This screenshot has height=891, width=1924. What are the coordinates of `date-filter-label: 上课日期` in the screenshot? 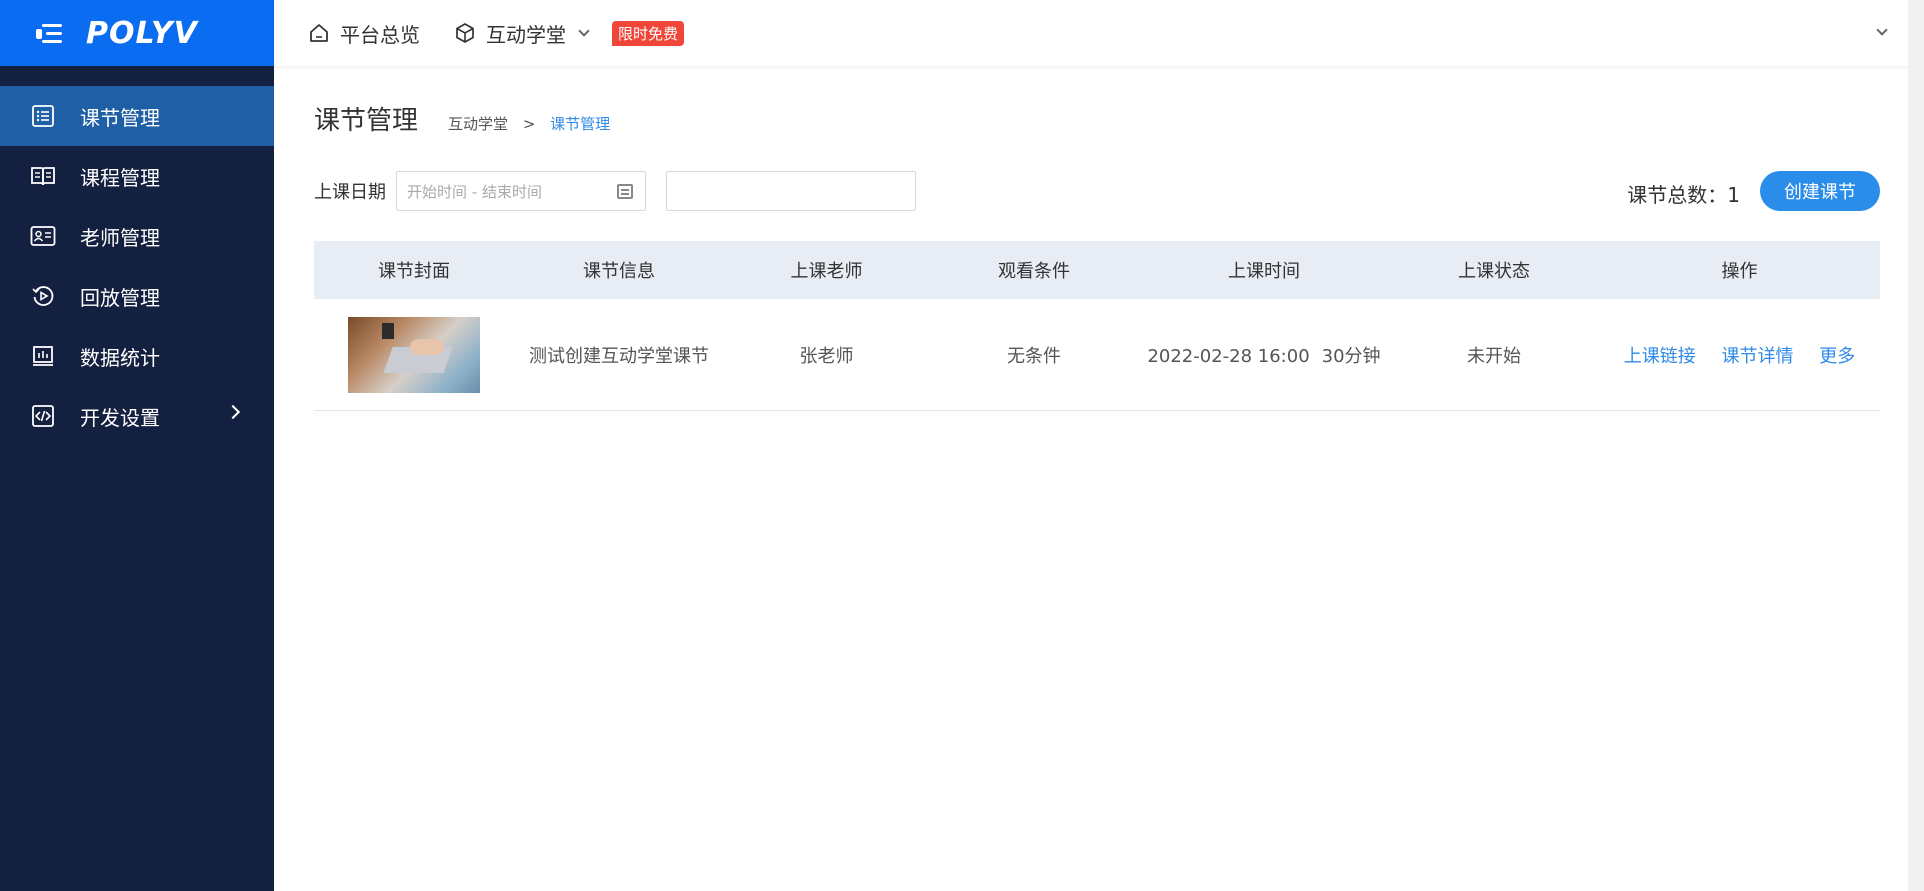 It's located at (350, 192).